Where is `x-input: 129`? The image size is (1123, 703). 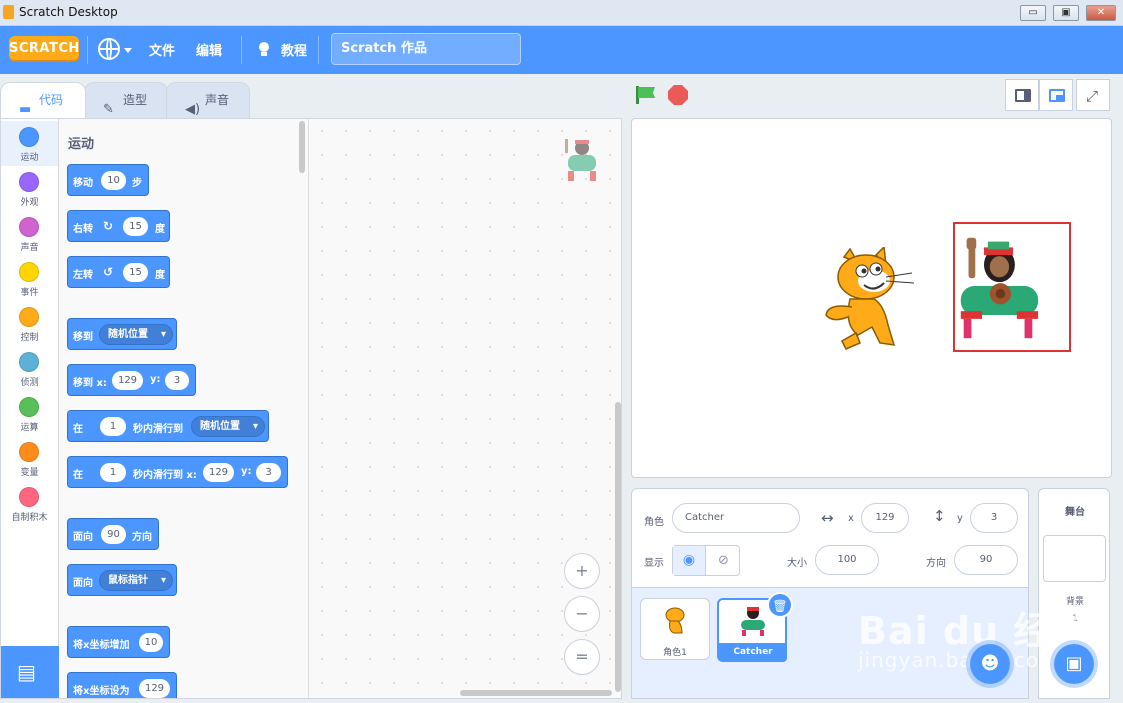 x-input: 129 is located at coordinates (885, 518).